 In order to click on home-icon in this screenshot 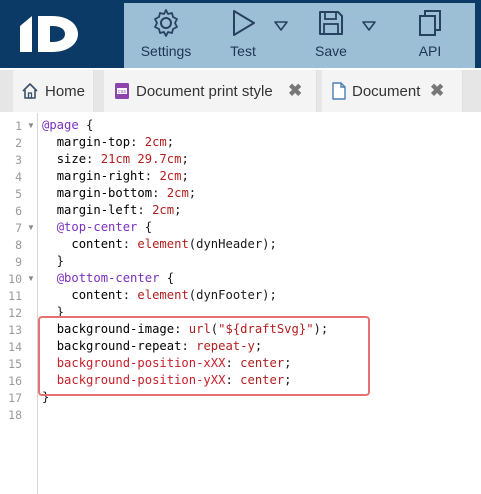, I will do `click(30, 91)`.